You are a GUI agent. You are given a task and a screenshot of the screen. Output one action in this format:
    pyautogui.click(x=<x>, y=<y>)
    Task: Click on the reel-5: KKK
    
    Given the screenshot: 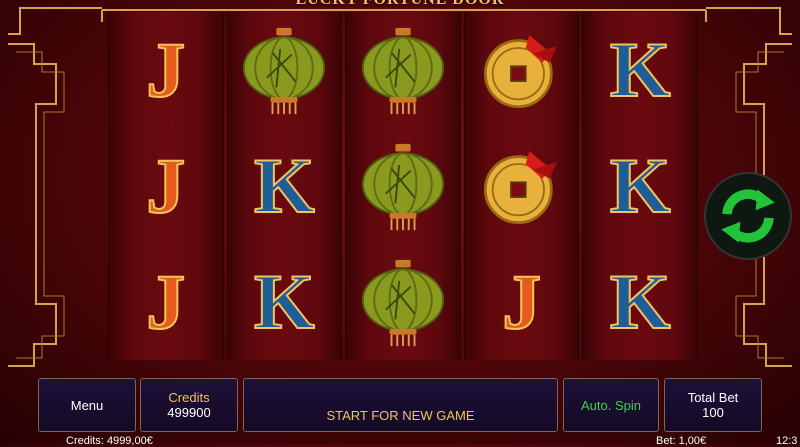 What is the action you would take?
    pyautogui.click(x=640, y=186)
    